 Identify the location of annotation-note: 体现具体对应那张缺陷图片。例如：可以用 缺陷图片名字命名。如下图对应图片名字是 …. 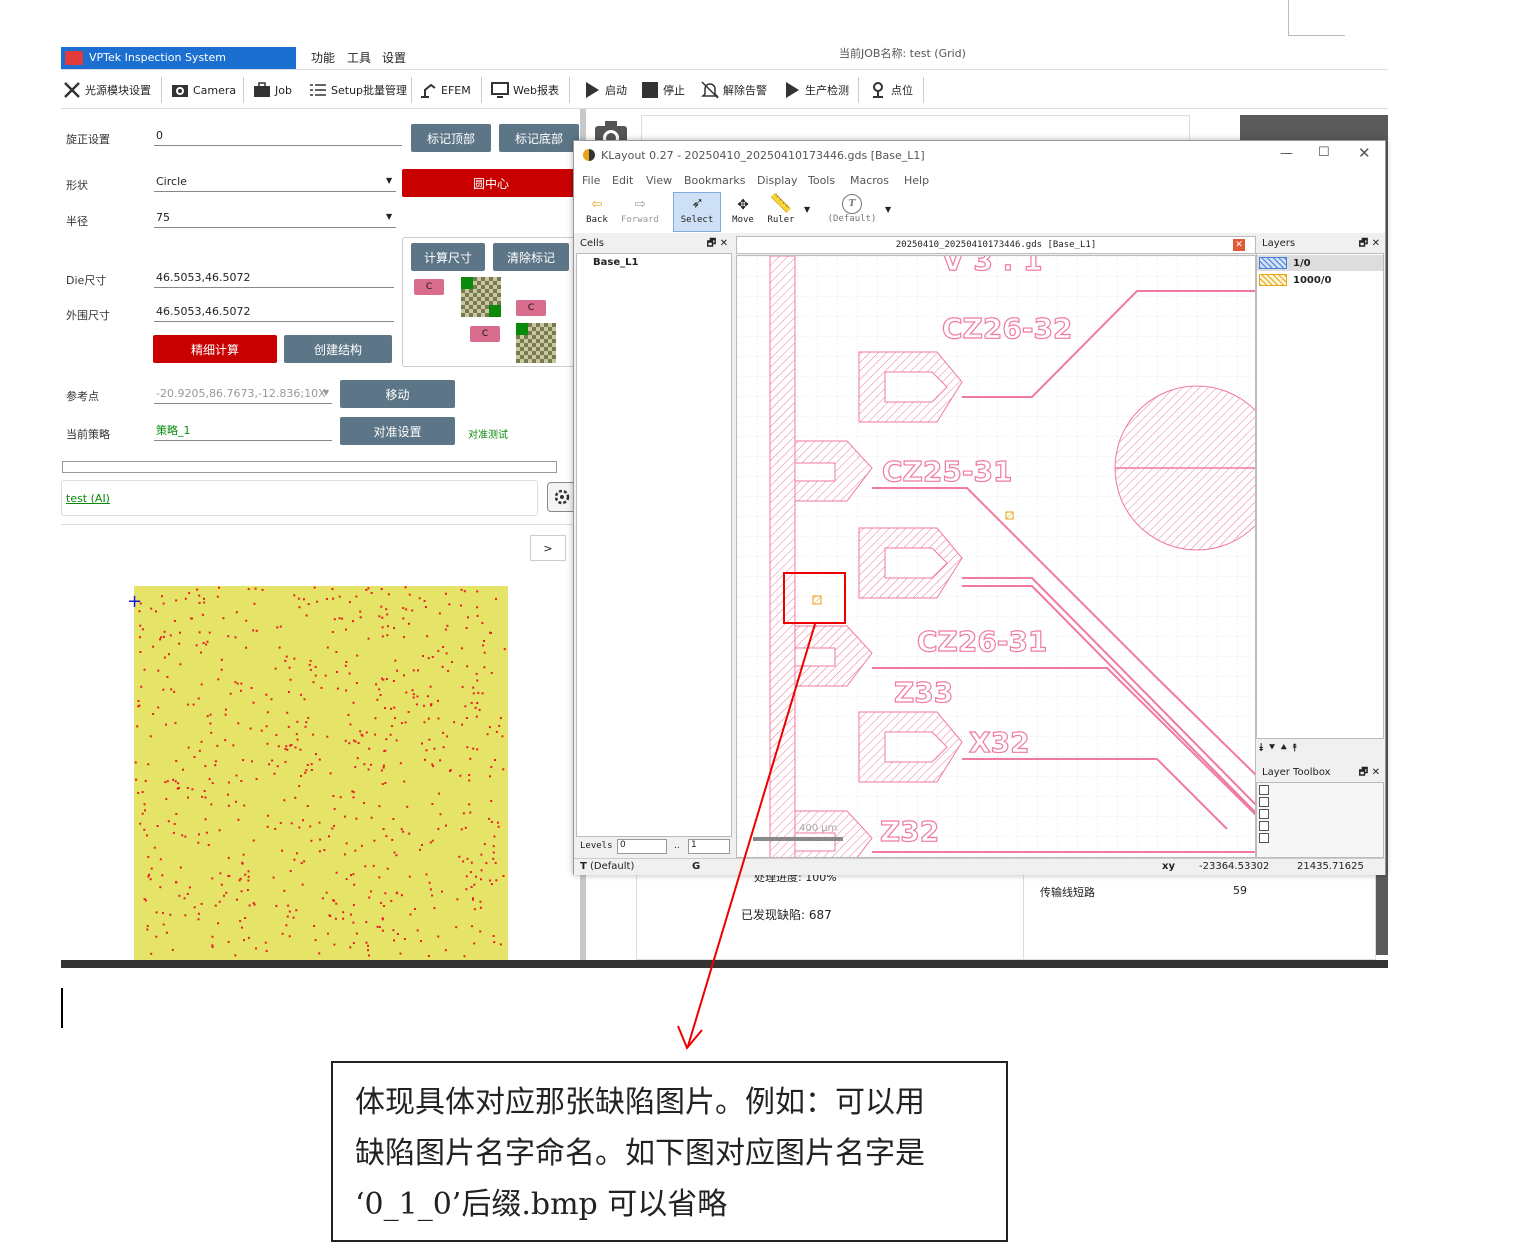
(669, 1151).